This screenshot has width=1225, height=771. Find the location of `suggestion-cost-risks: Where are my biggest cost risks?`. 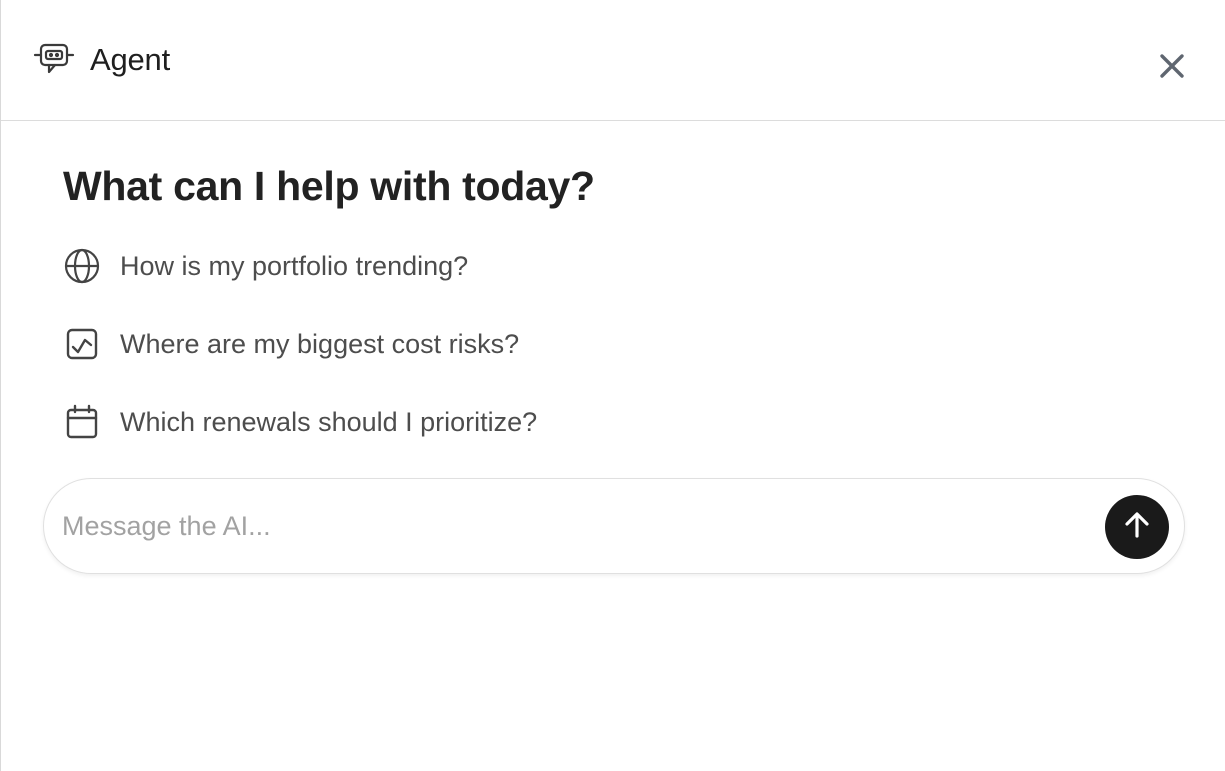

suggestion-cost-risks: Where are my biggest cost risks? is located at coordinates (291, 344).